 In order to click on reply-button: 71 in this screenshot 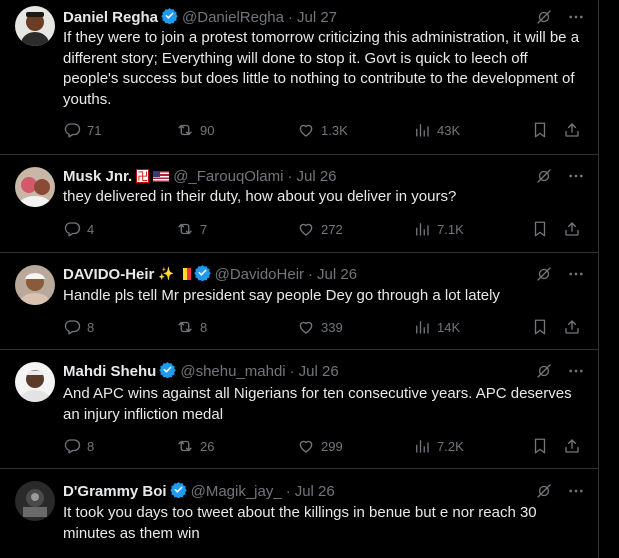, I will do `click(82, 130)`.